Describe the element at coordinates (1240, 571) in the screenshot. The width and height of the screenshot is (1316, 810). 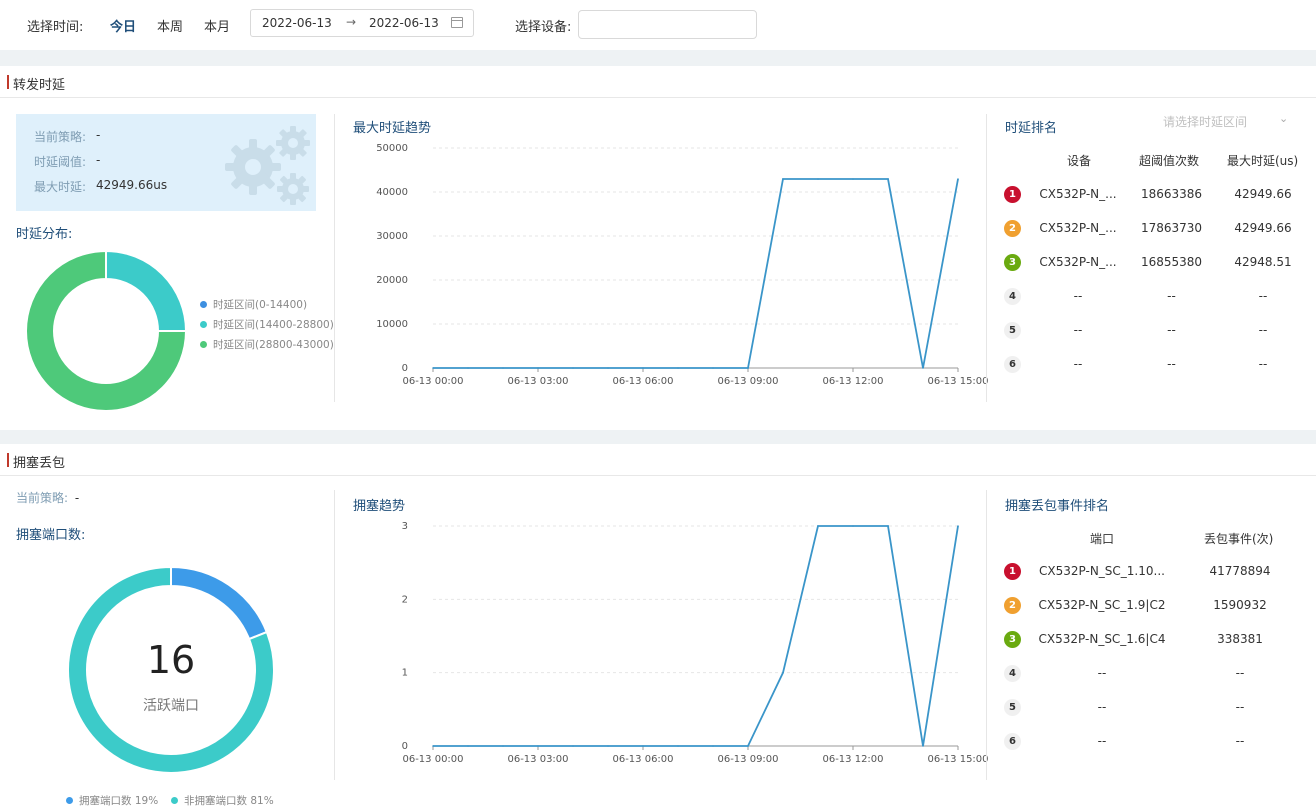
I see `rank-events-cell: 41778894` at that location.